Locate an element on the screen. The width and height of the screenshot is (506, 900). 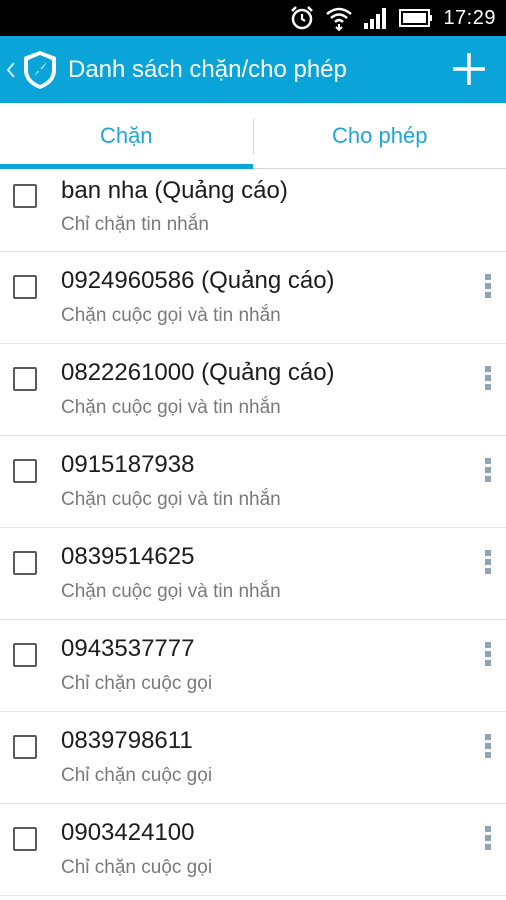
status-time: 17:29 is located at coordinates (469, 17).